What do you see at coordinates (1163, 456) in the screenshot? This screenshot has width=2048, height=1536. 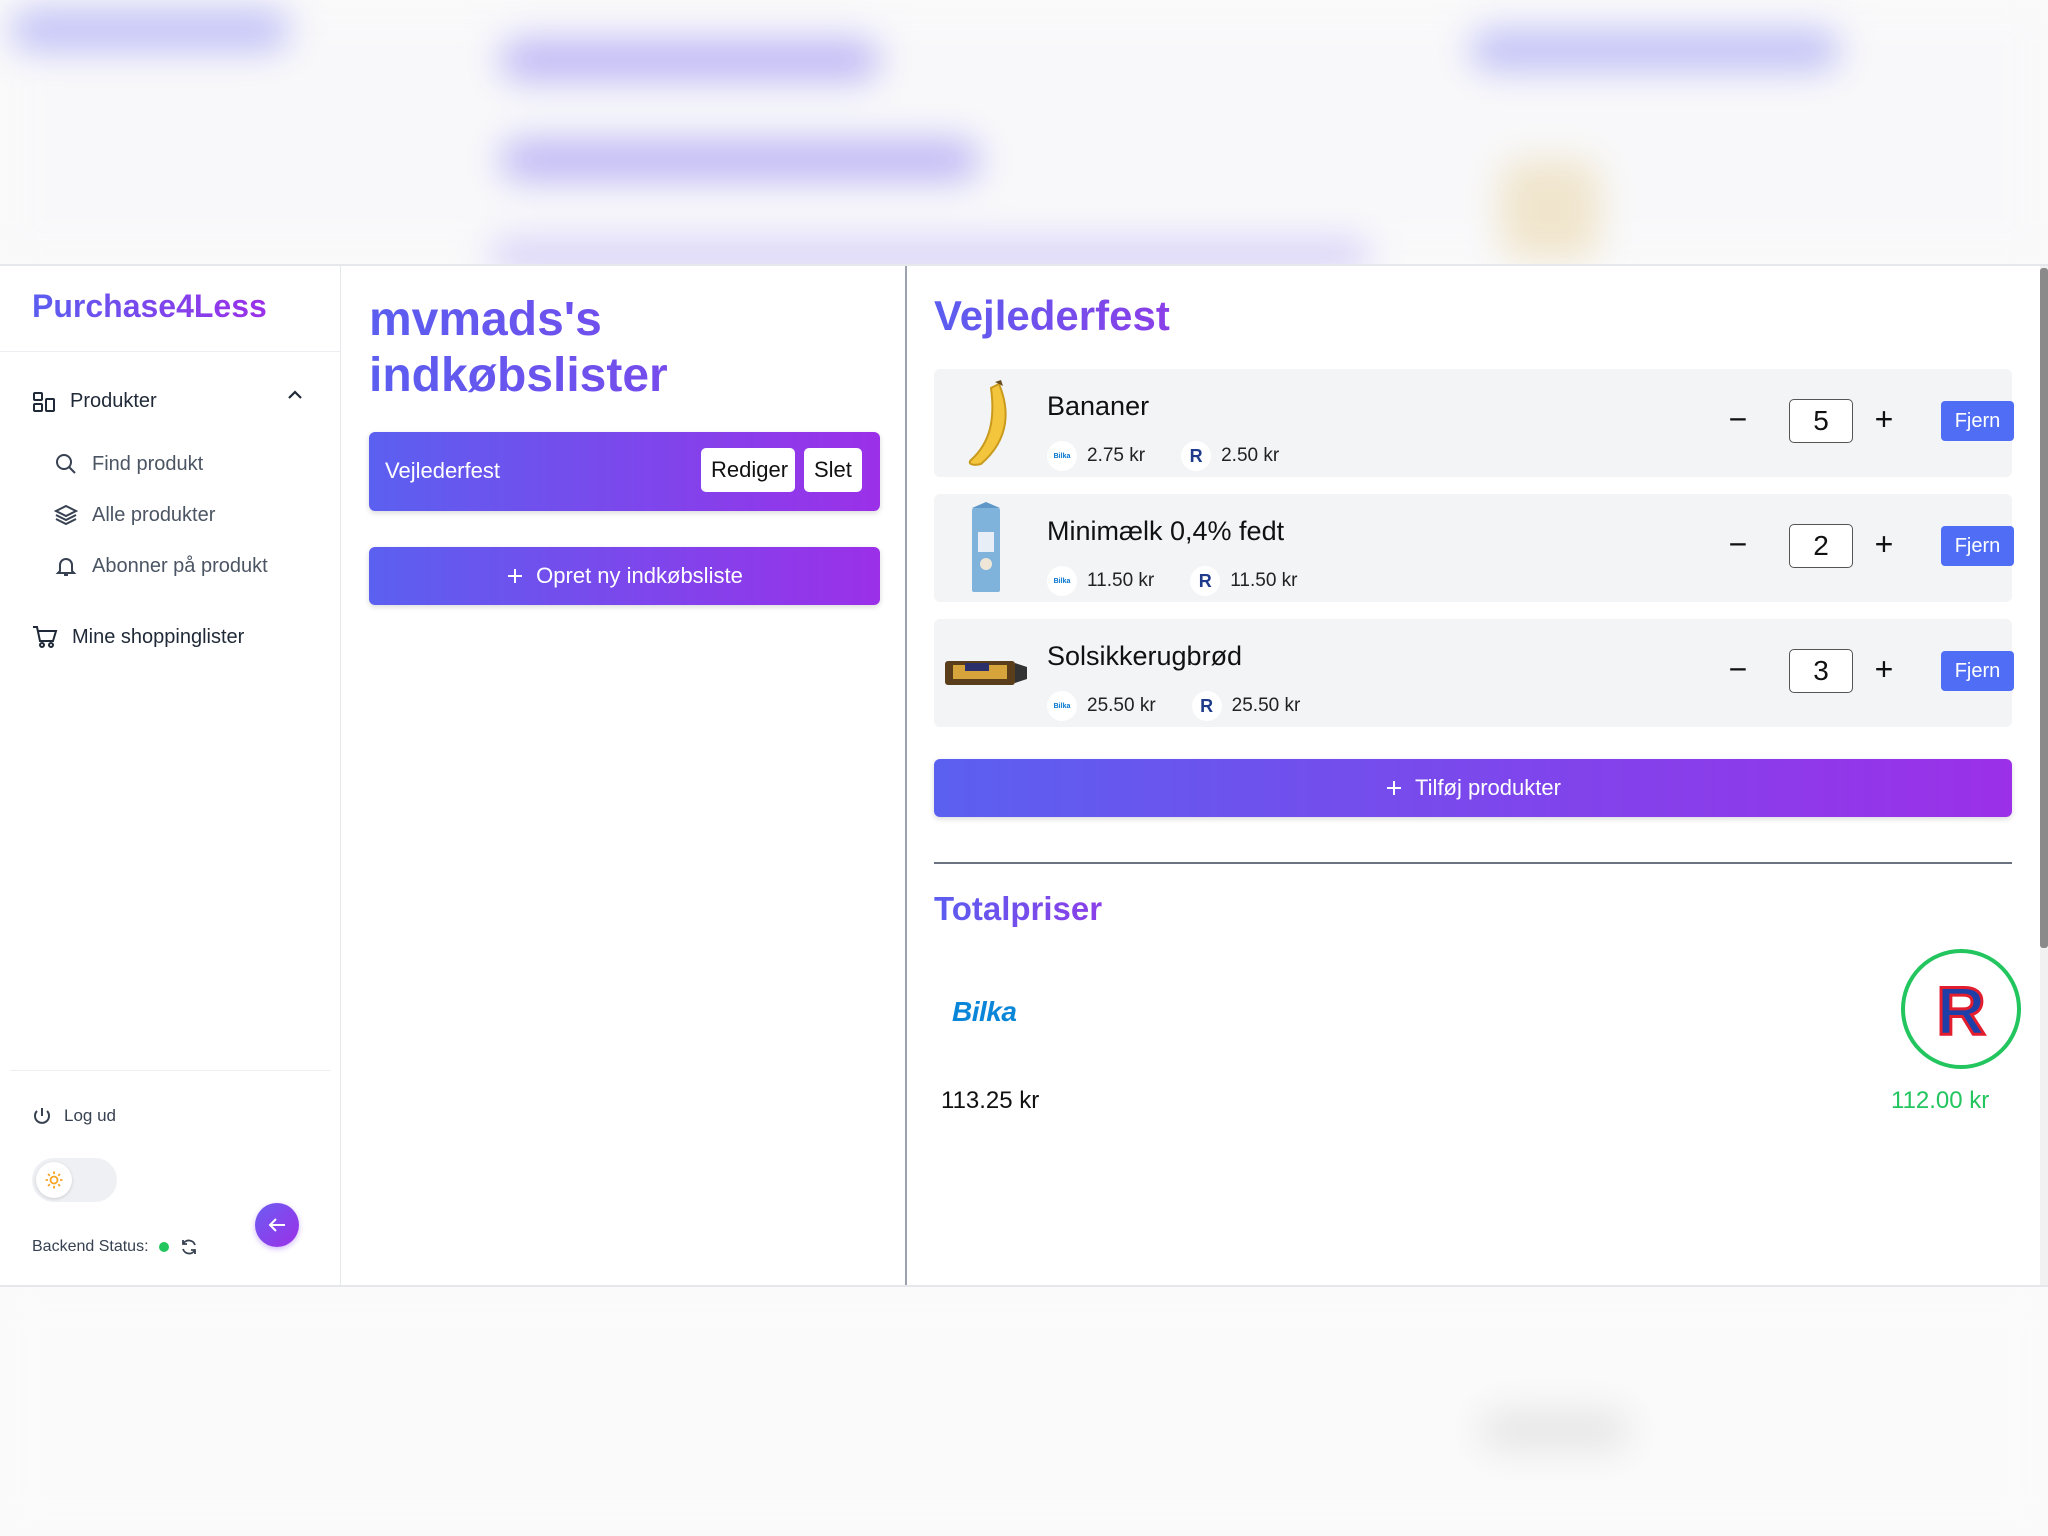 I see `item-prices: Bilka 2.75 kr R 2.50 kr` at bounding box center [1163, 456].